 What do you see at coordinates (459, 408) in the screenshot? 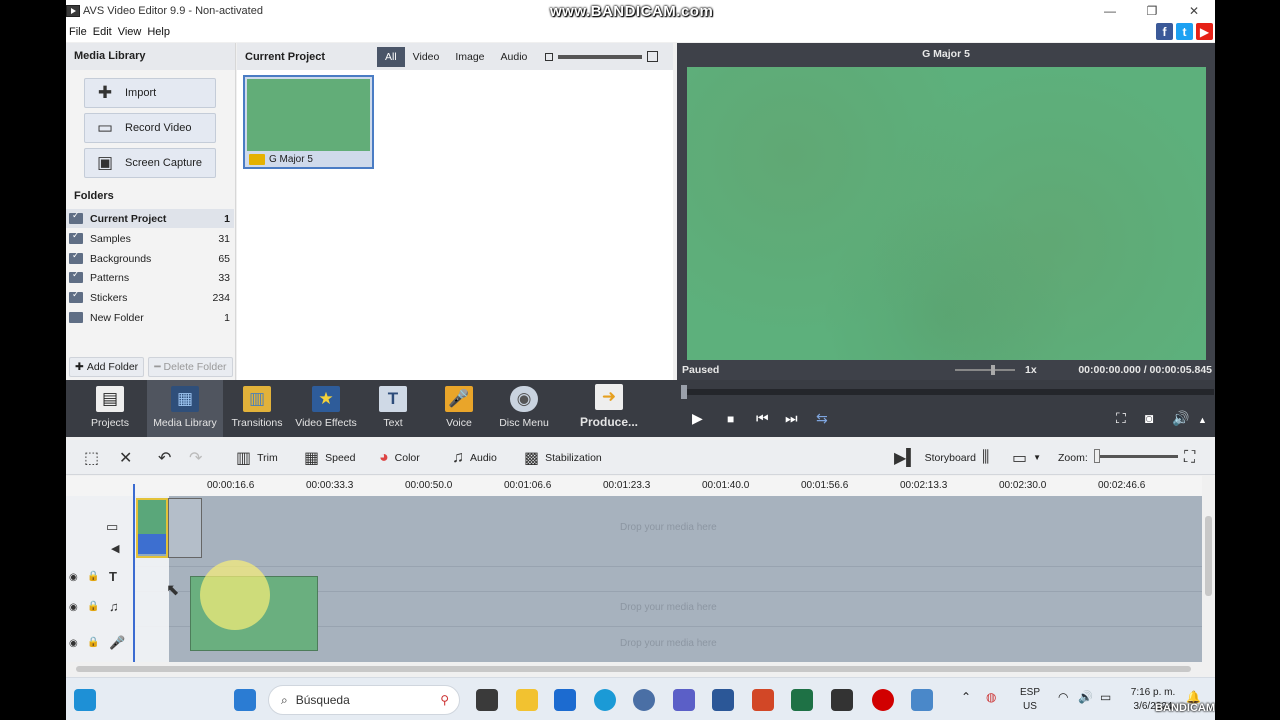
I see `tool-voice: 🎤 Voice` at bounding box center [459, 408].